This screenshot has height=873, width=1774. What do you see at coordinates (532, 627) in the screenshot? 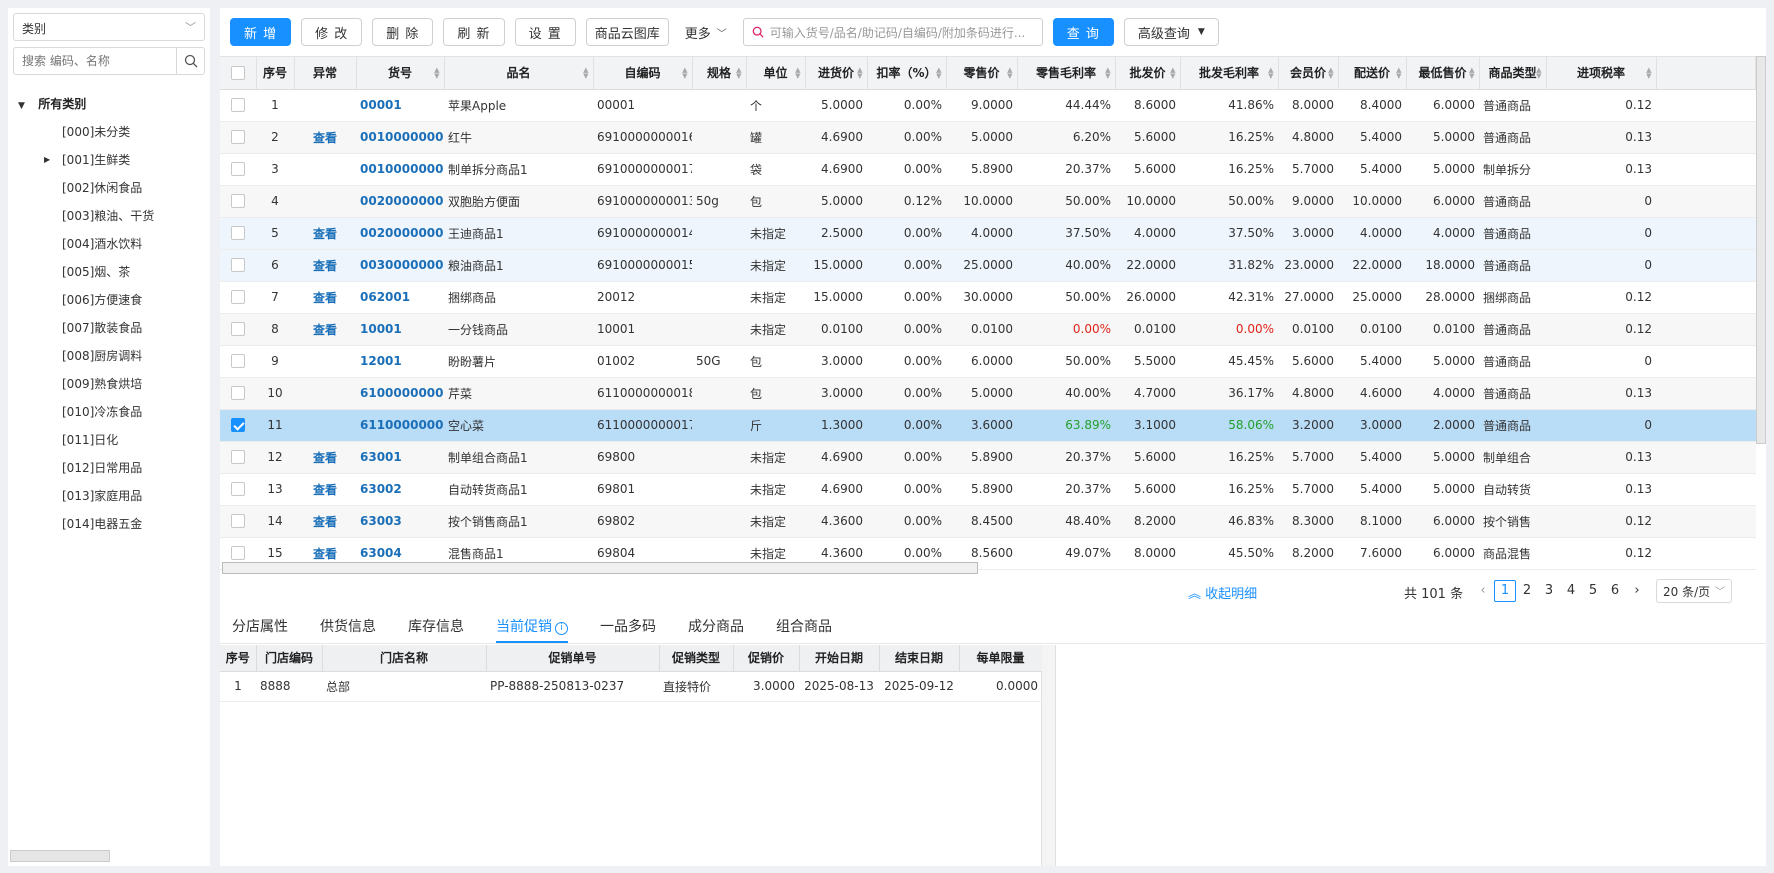
I see `tab-3: 当前促销 i` at bounding box center [532, 627].